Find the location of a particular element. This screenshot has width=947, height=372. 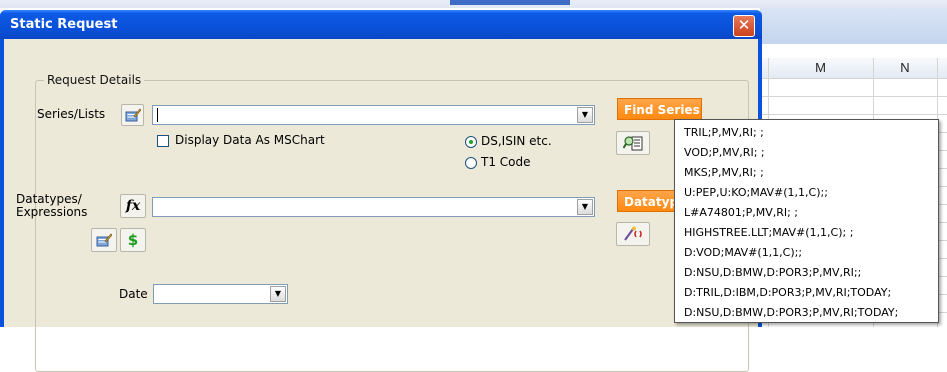

list-item: D:TRIL,D:IBM,D:POR3;P,MV,RI;TODAY; is located at coordinates (787, 293).